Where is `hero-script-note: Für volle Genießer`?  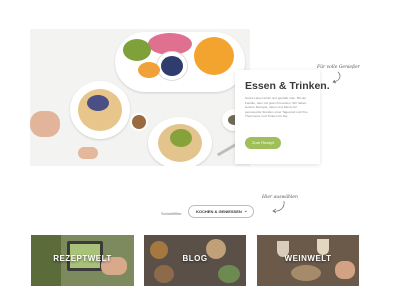 hero-script-note: Für volle Genießer is located at coordinates (338, 67).